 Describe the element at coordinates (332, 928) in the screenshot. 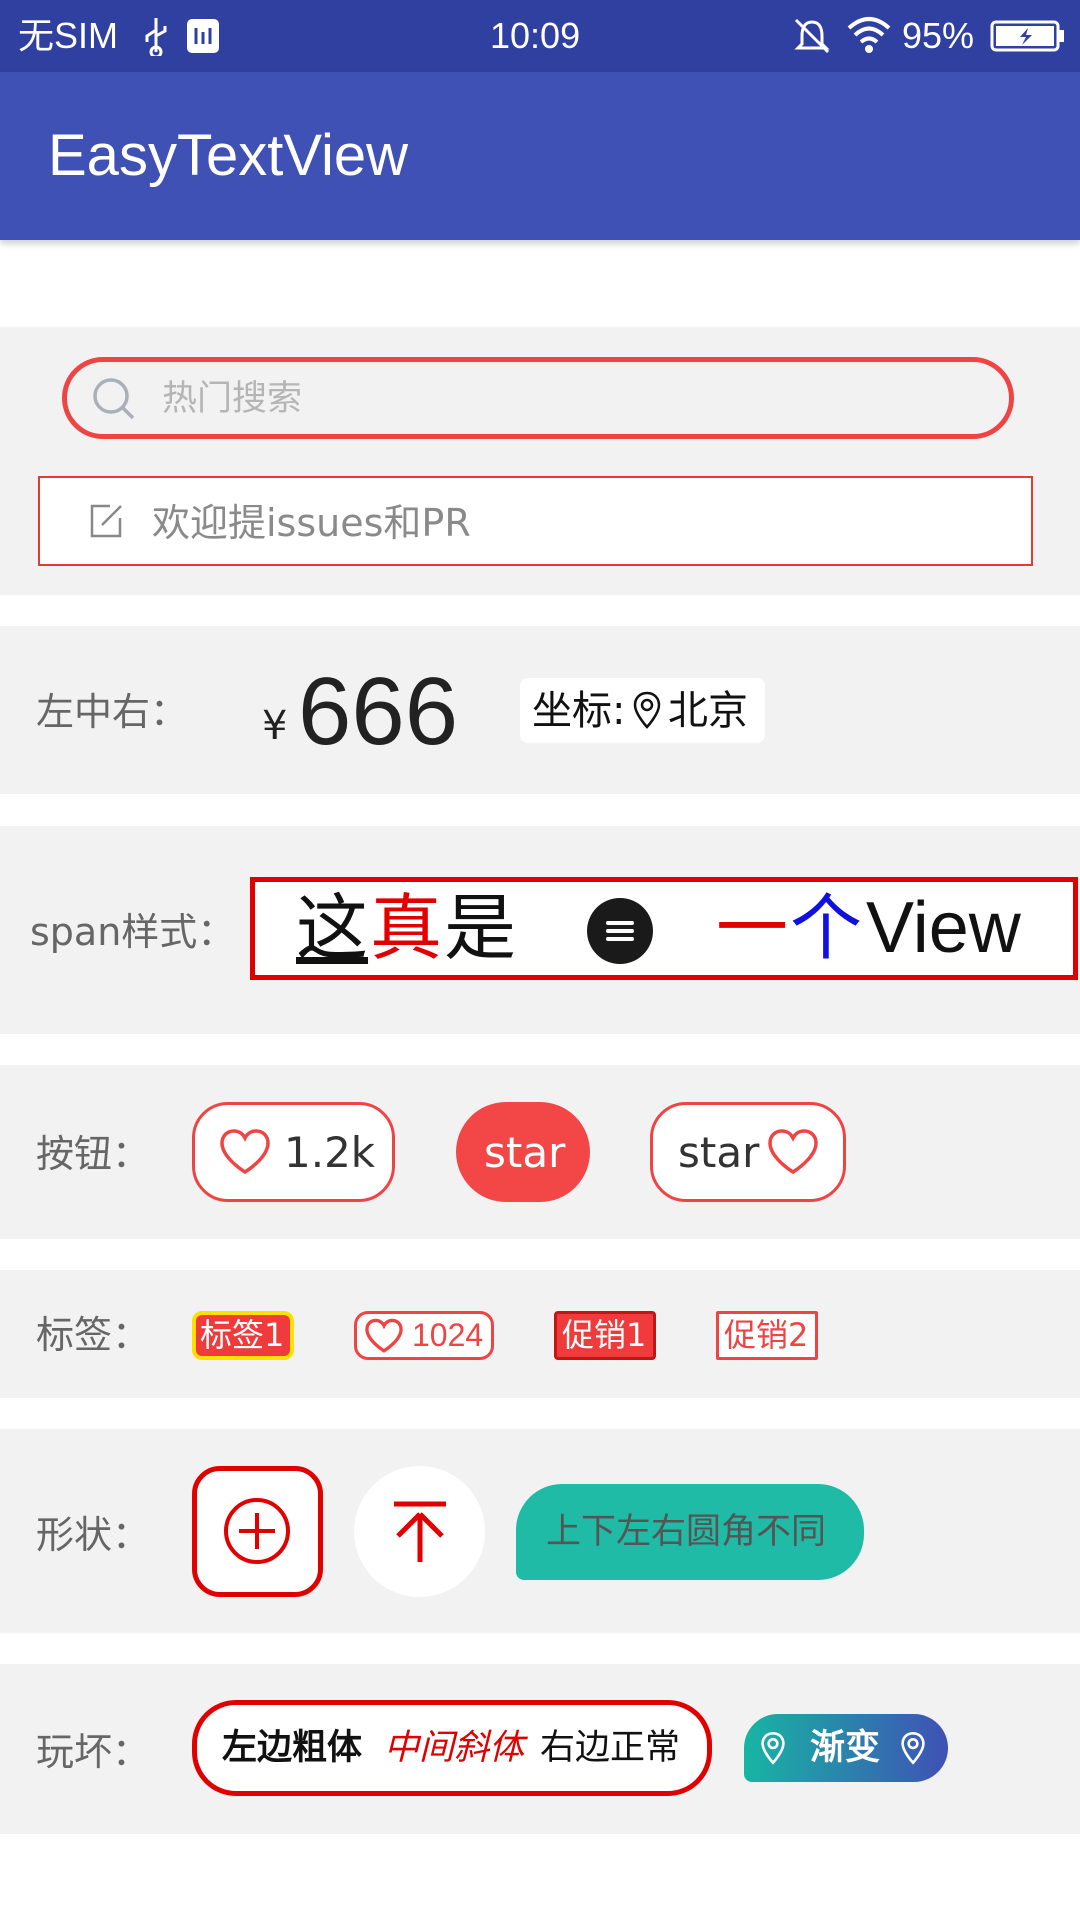

I see `span-underlined-char: 这` at that location.